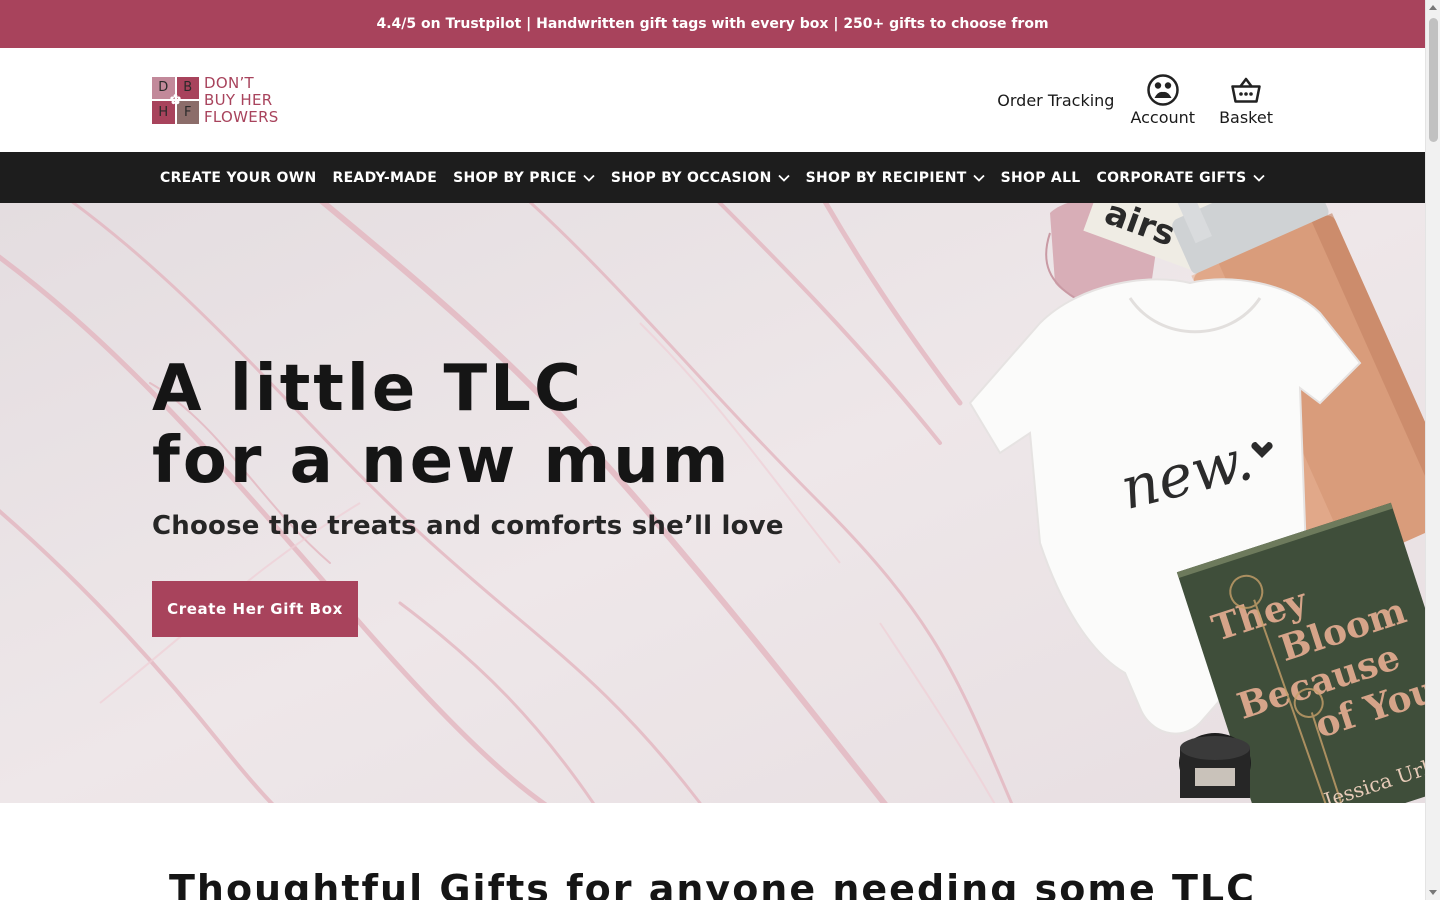 This screenshot has height=900, width=1440. I want to click on scroll-up-arrow-icon, so click(1433, 7).